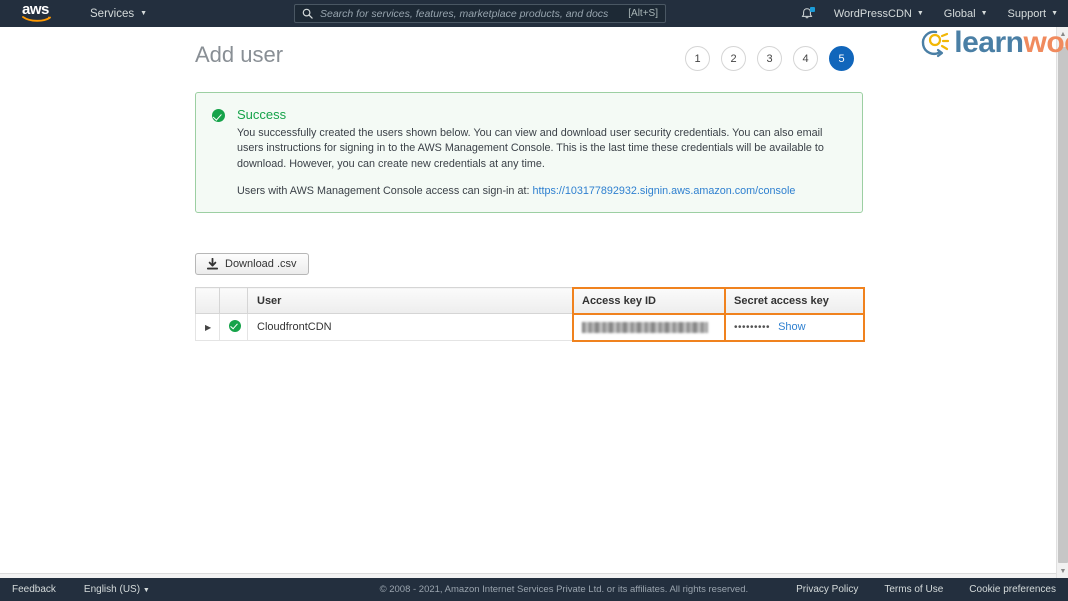  I want to click on page-scrollbar: ▲ ▼, so click(1062, 302).